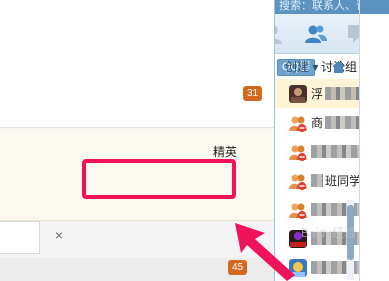 This screenshot has height=281, width=389. I want to click on chevron-down-icon: ▾, so click(315, 67).